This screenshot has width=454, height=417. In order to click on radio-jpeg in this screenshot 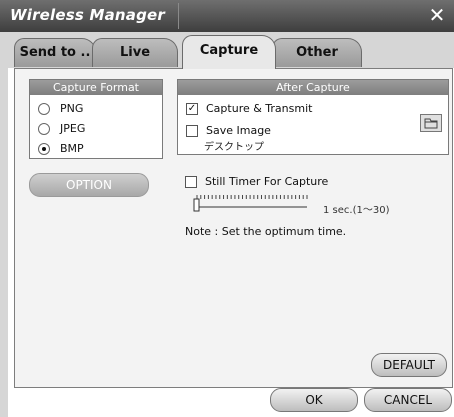, I will do `click(44, 128)`.